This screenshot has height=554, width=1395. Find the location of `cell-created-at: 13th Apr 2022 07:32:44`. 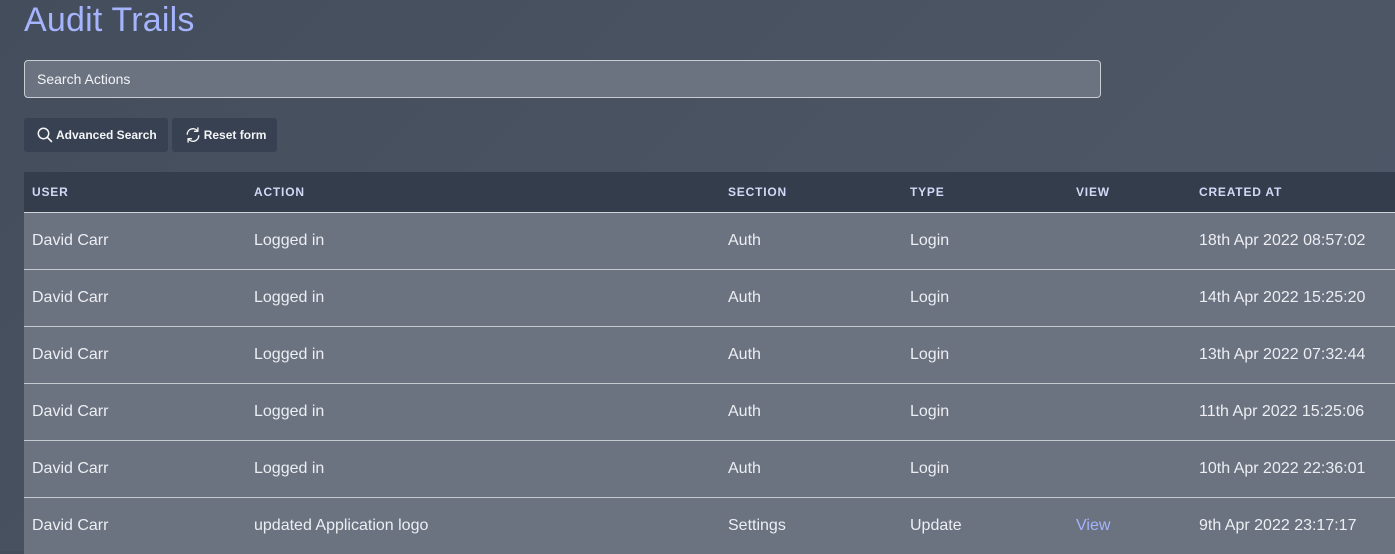

cell-created-at: 13th Apr 2022 07:32:44 is located at coordinates (1293, 355).